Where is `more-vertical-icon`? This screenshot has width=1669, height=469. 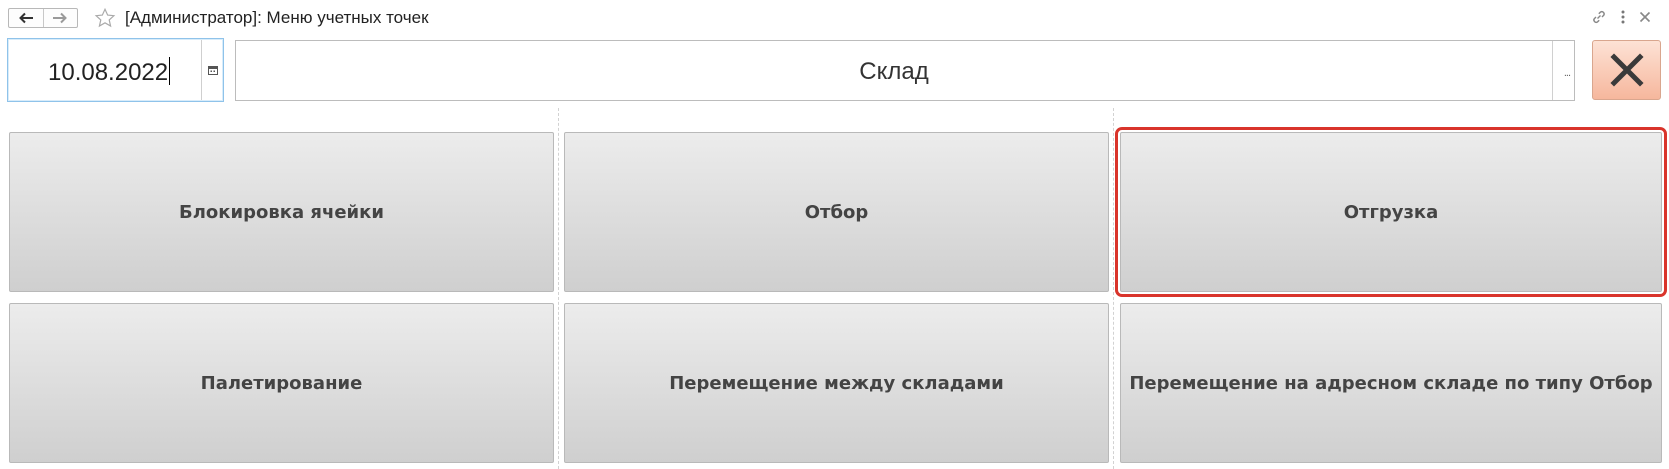
more-vertical-icon is located at coordinates (1623, 17).